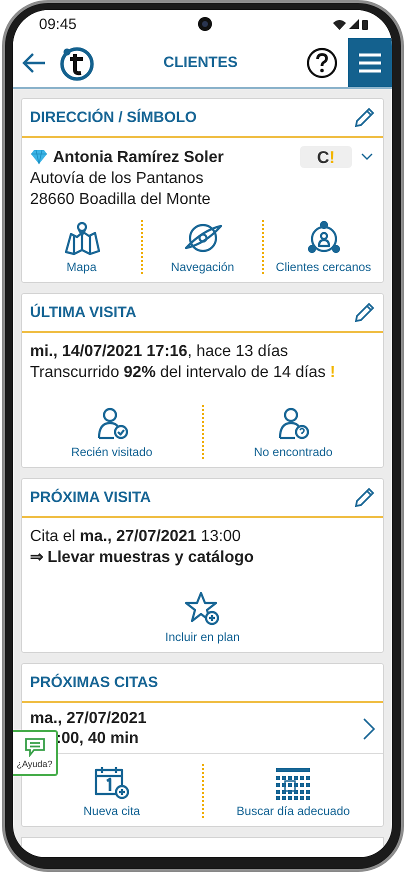 The image size is (406, 879). What do you see at coordinates (339, 24) in the screenshot?
I see `wifi-icon` at bounding box center [339, 24].